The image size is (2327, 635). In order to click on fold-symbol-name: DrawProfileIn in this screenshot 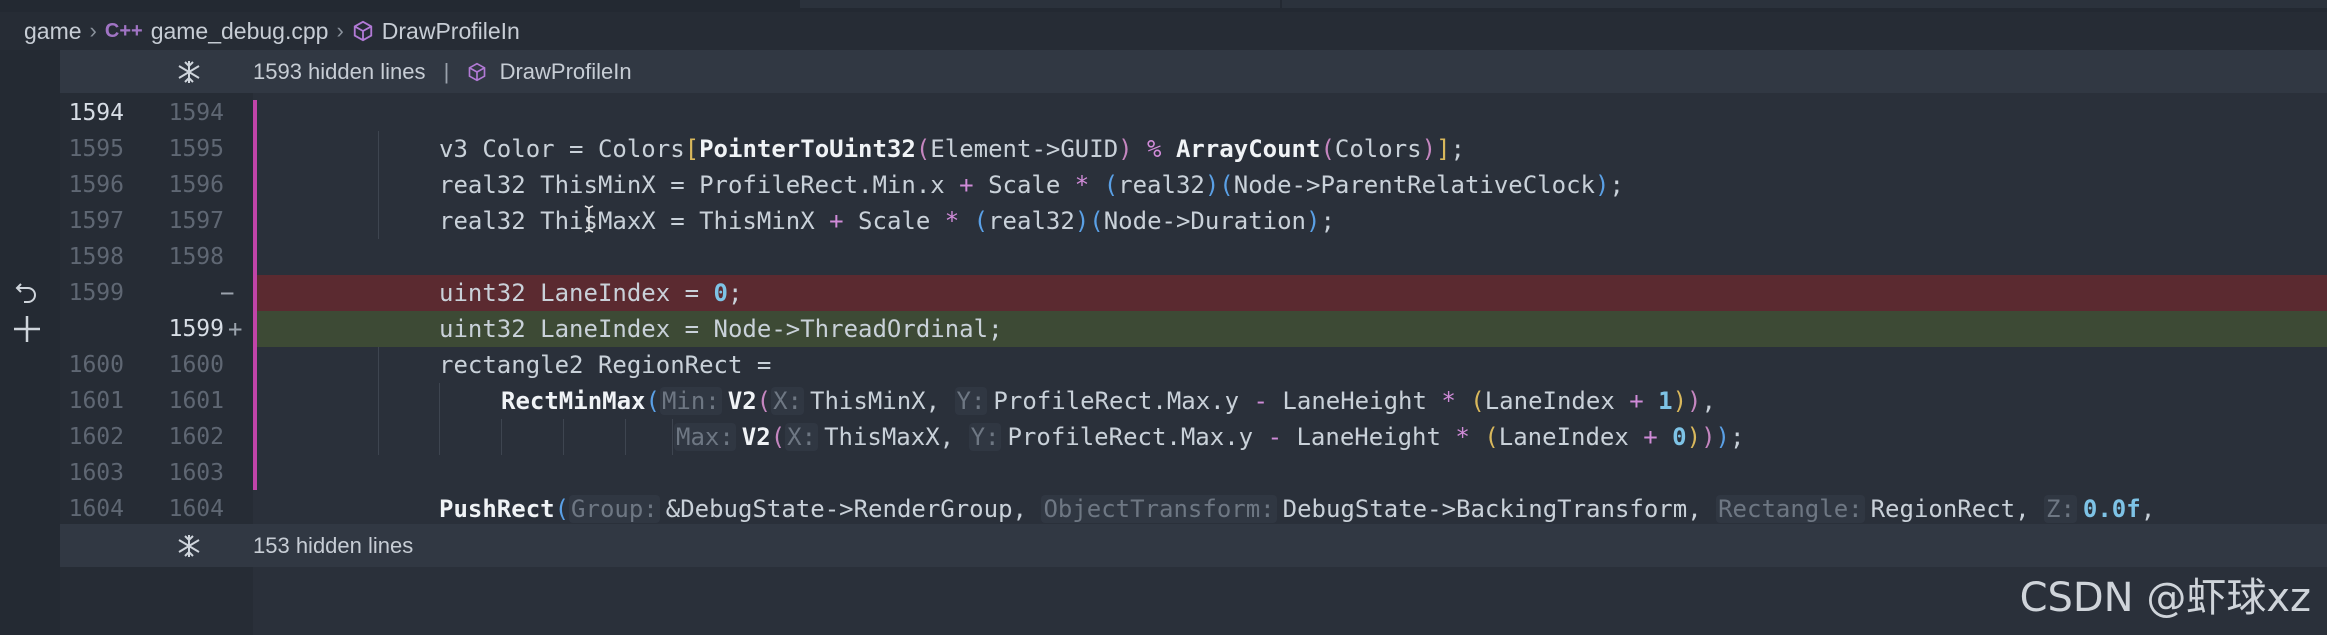, I will do `click(566, 71)`.